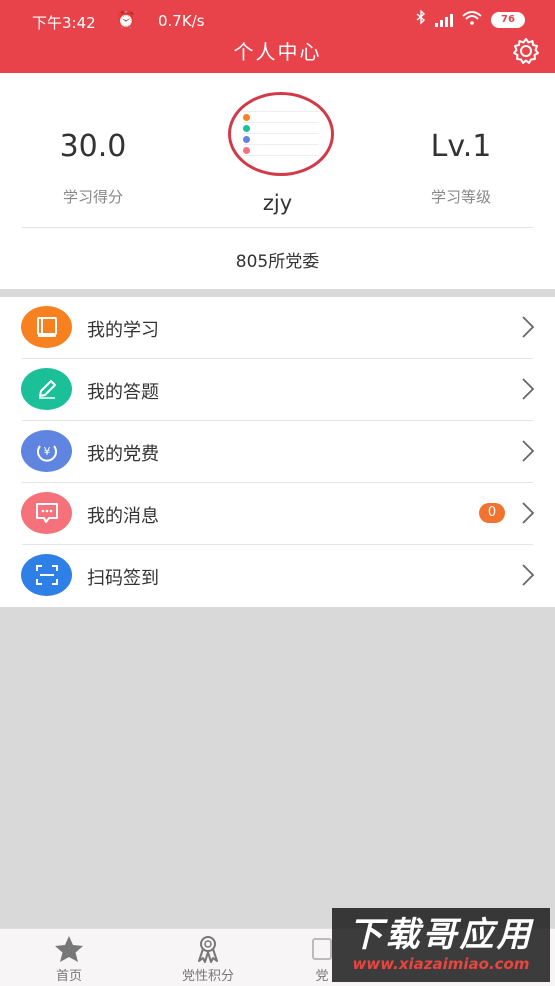 Image resolution: width=555 pixels, height=986 pixels. What do you see at coordinates (208, 949) in the screenshot?
I see `medal-icon` at bounding box center [208, 949].